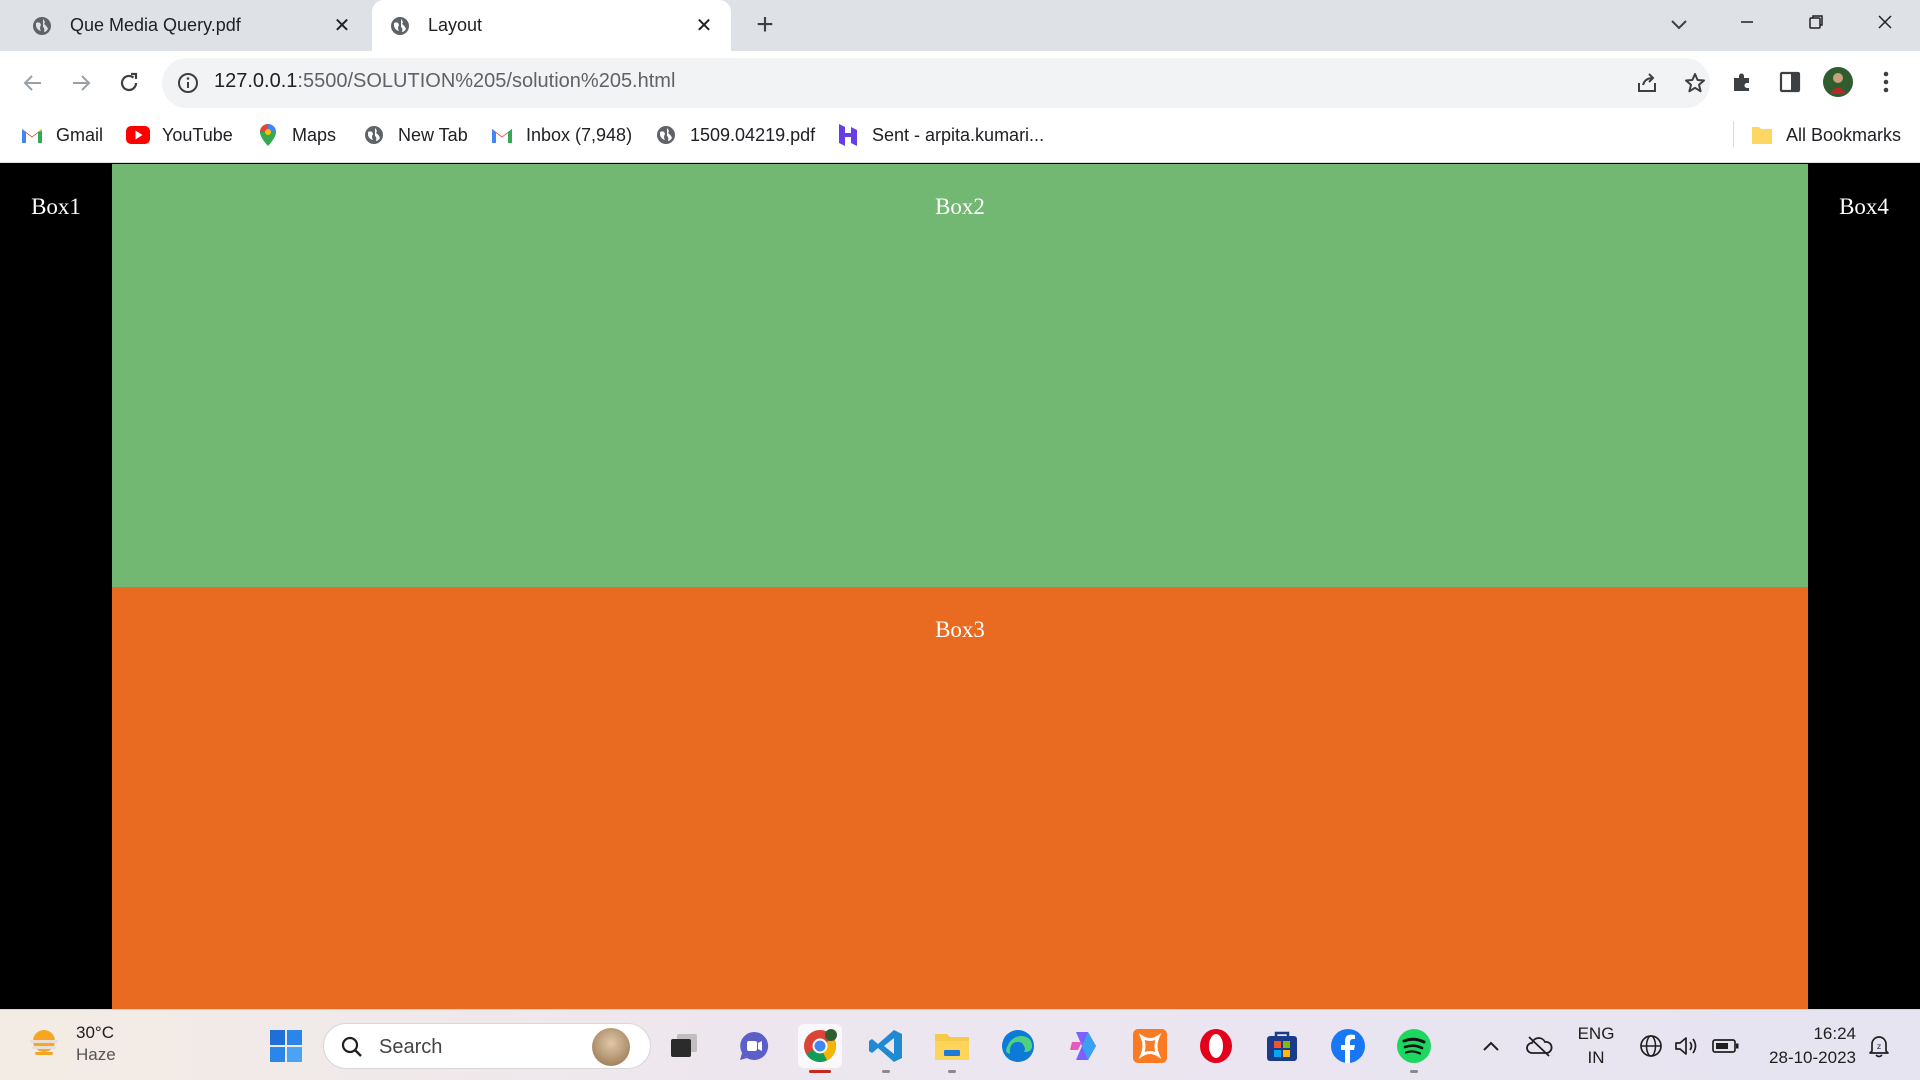  I want to click on box4: Box4, so click(1864, 586).